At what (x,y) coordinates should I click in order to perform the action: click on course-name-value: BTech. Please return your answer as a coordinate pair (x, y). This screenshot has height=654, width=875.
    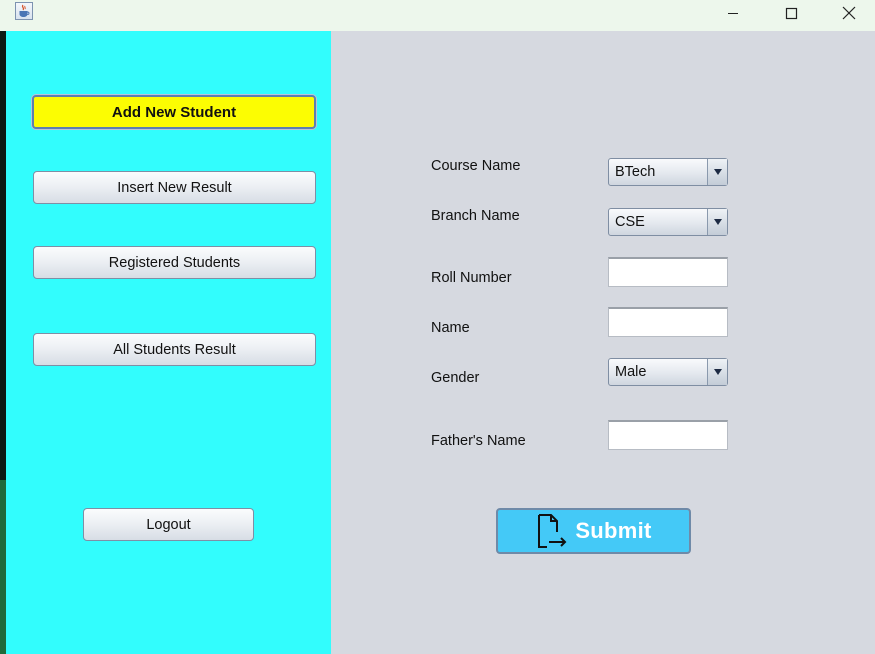
    Looking at the image, I should click on (635, 172).